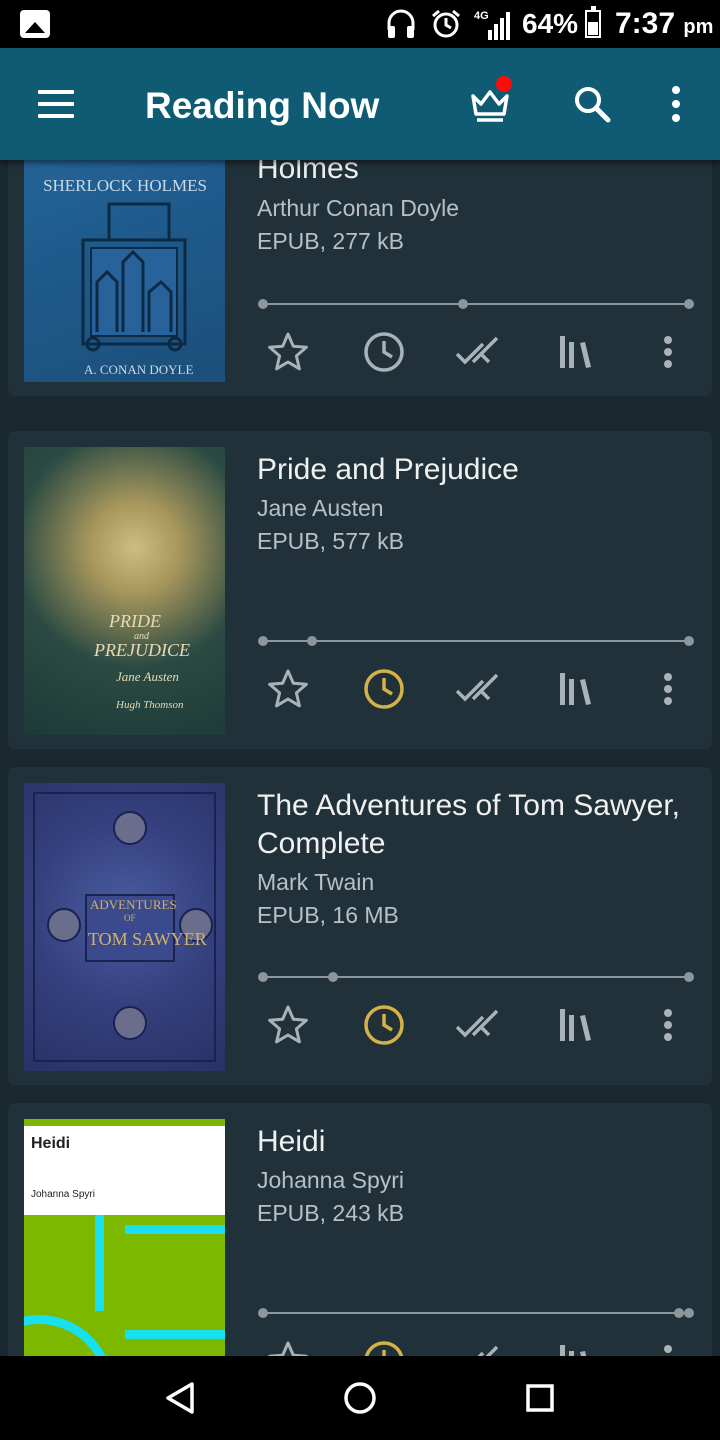 The width and height of the screenshot is (720, 1440). I want to click on cover-title: Heidi, so click(51, 1143).